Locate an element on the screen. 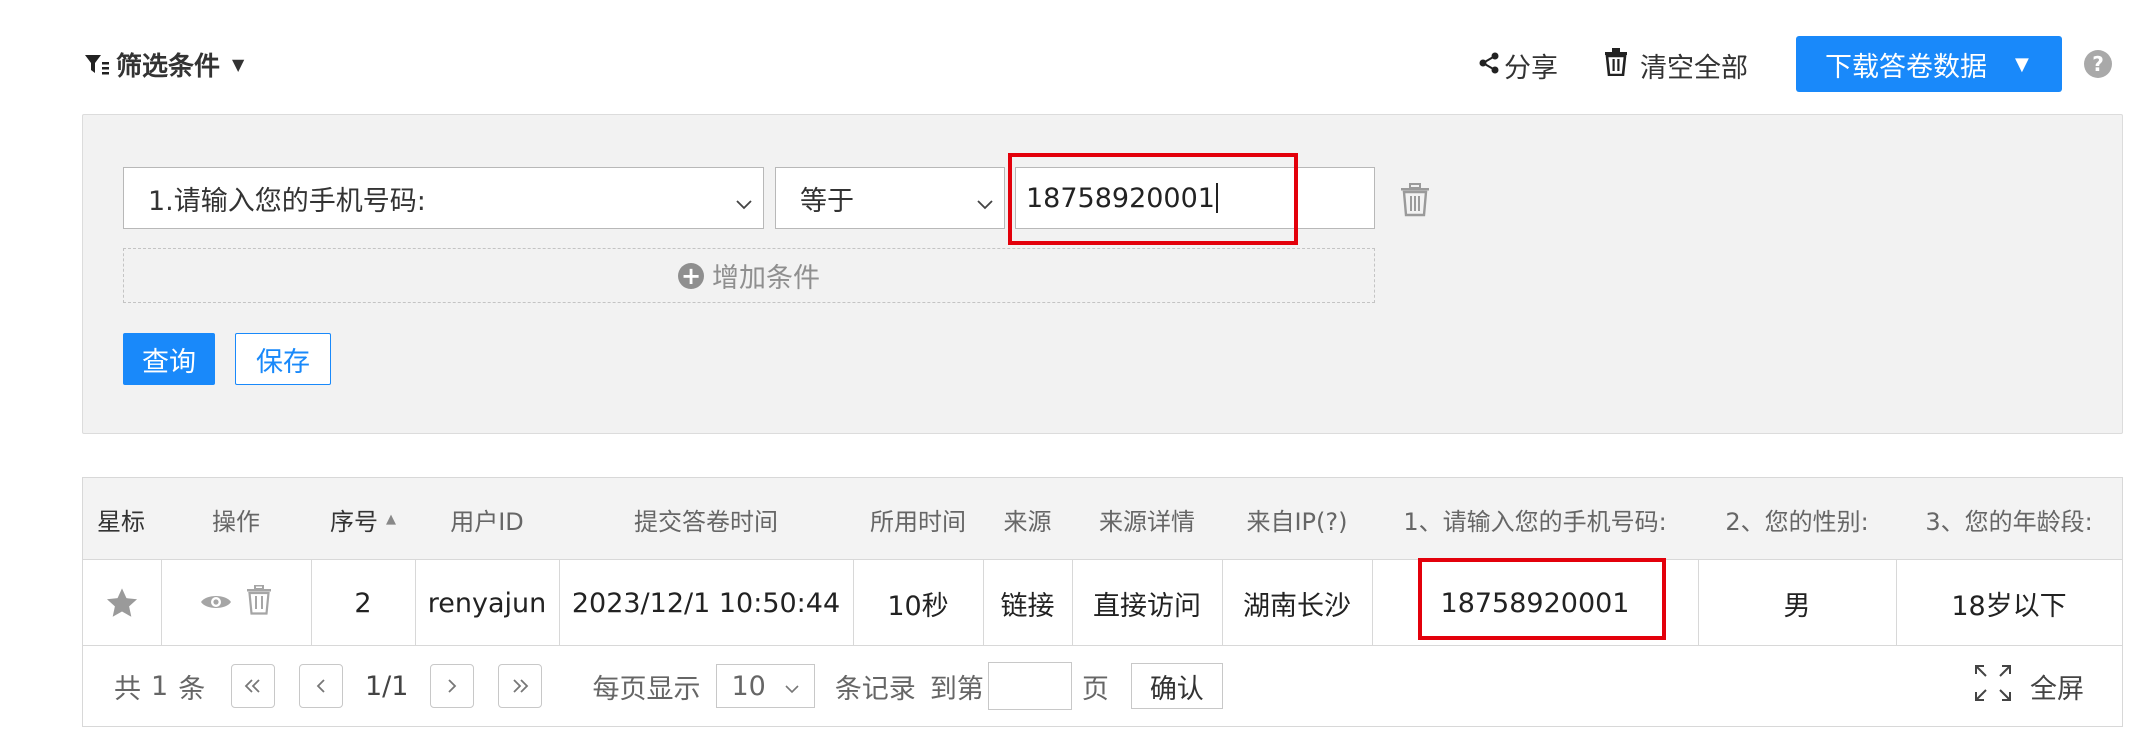  download-data-button: 下载答卷数据 ▼ is located at coordinates (1929, 64).